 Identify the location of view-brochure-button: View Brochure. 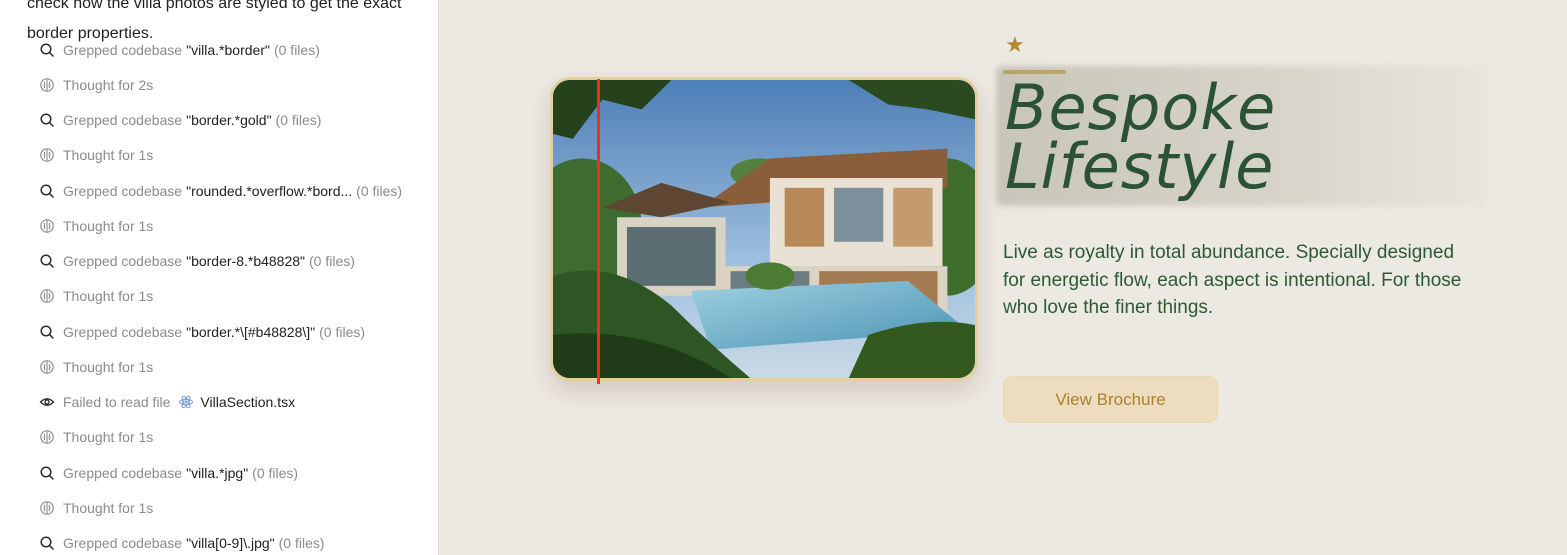
(1110, 399).